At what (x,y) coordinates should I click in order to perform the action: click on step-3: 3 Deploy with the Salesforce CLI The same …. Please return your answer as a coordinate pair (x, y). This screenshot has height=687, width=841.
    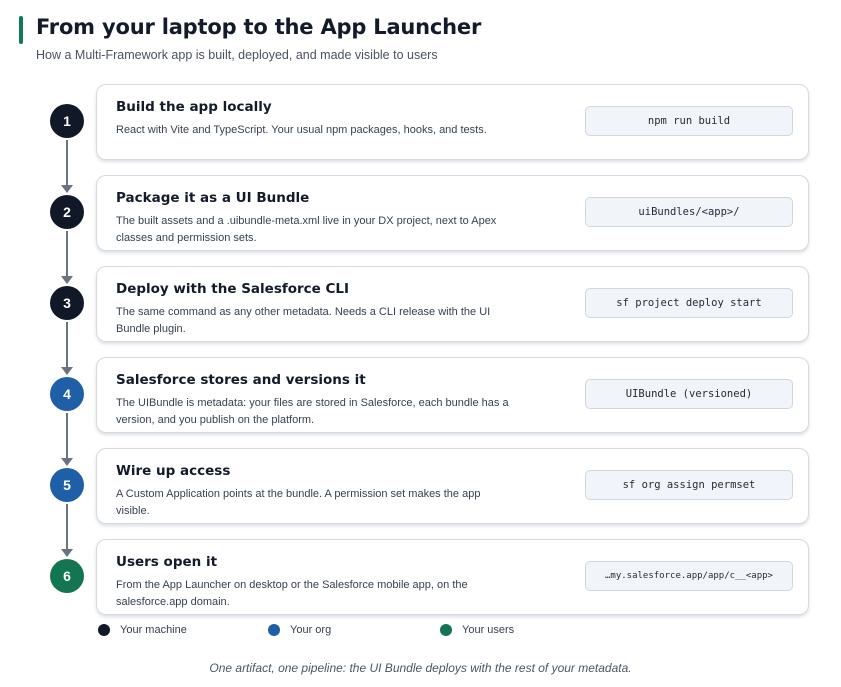
    Looking at the image, I should click on (420, 304).